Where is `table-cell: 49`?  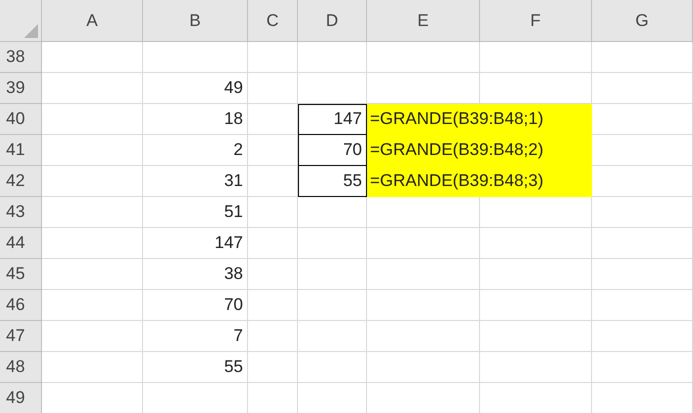 table-cell: 49 is located at coordinates (195, 88).